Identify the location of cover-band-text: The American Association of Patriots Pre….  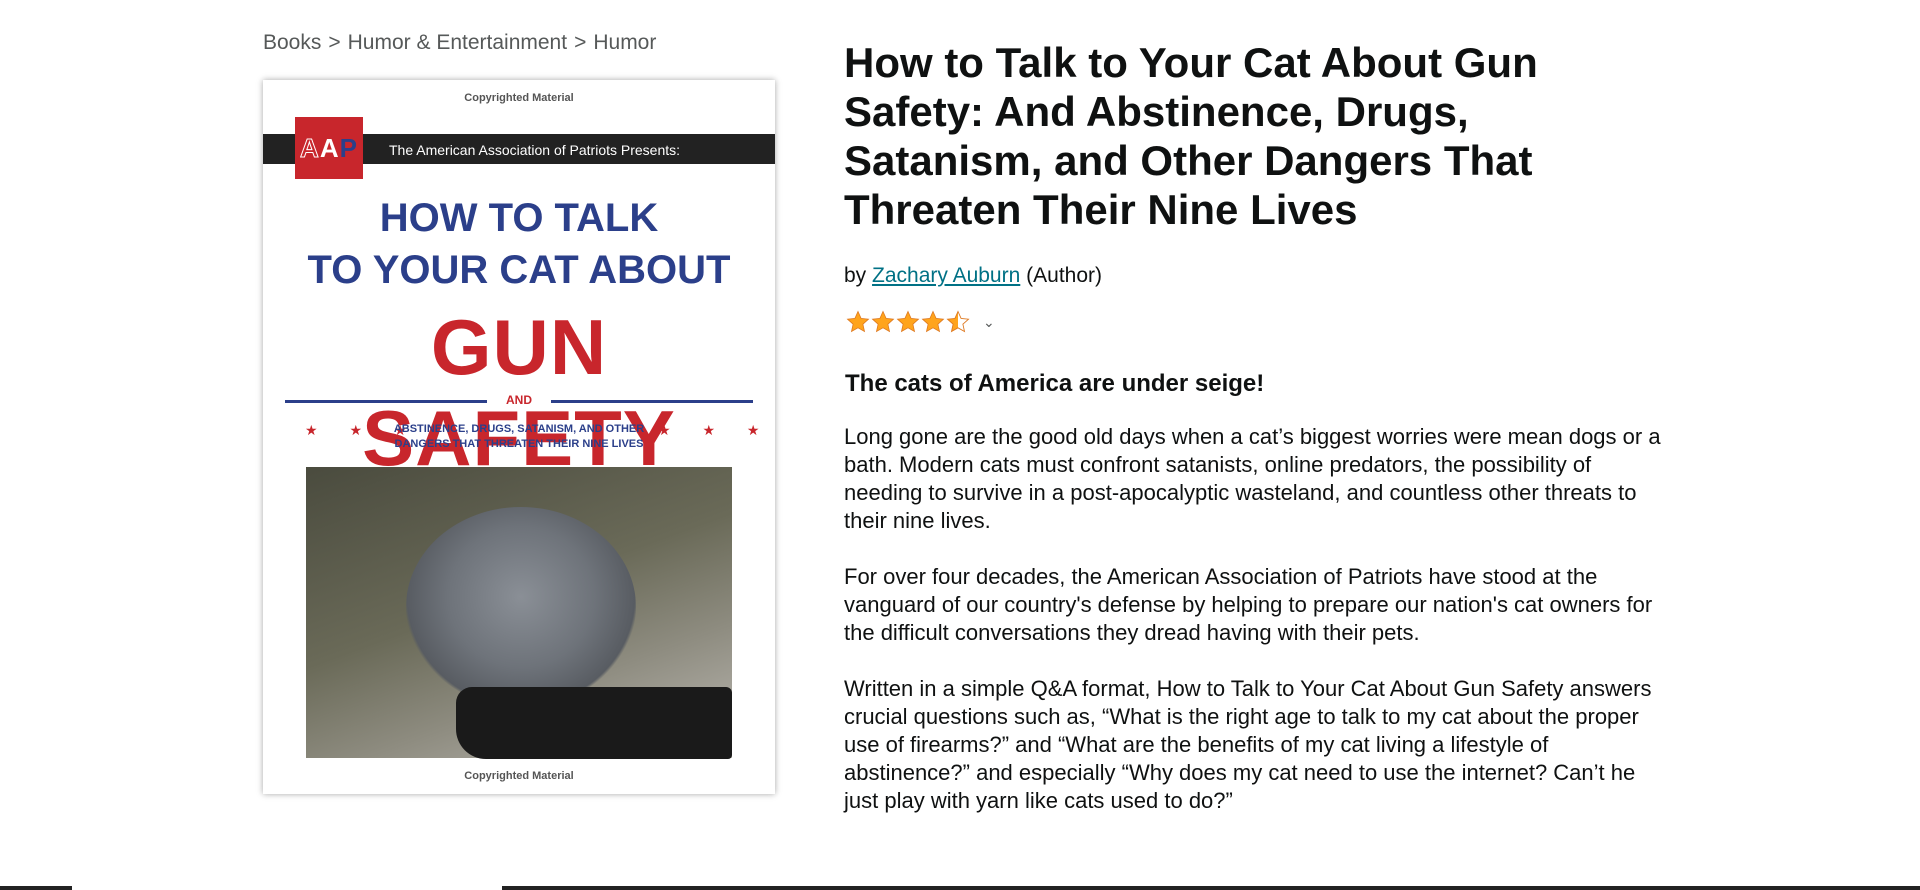
(535, 150).